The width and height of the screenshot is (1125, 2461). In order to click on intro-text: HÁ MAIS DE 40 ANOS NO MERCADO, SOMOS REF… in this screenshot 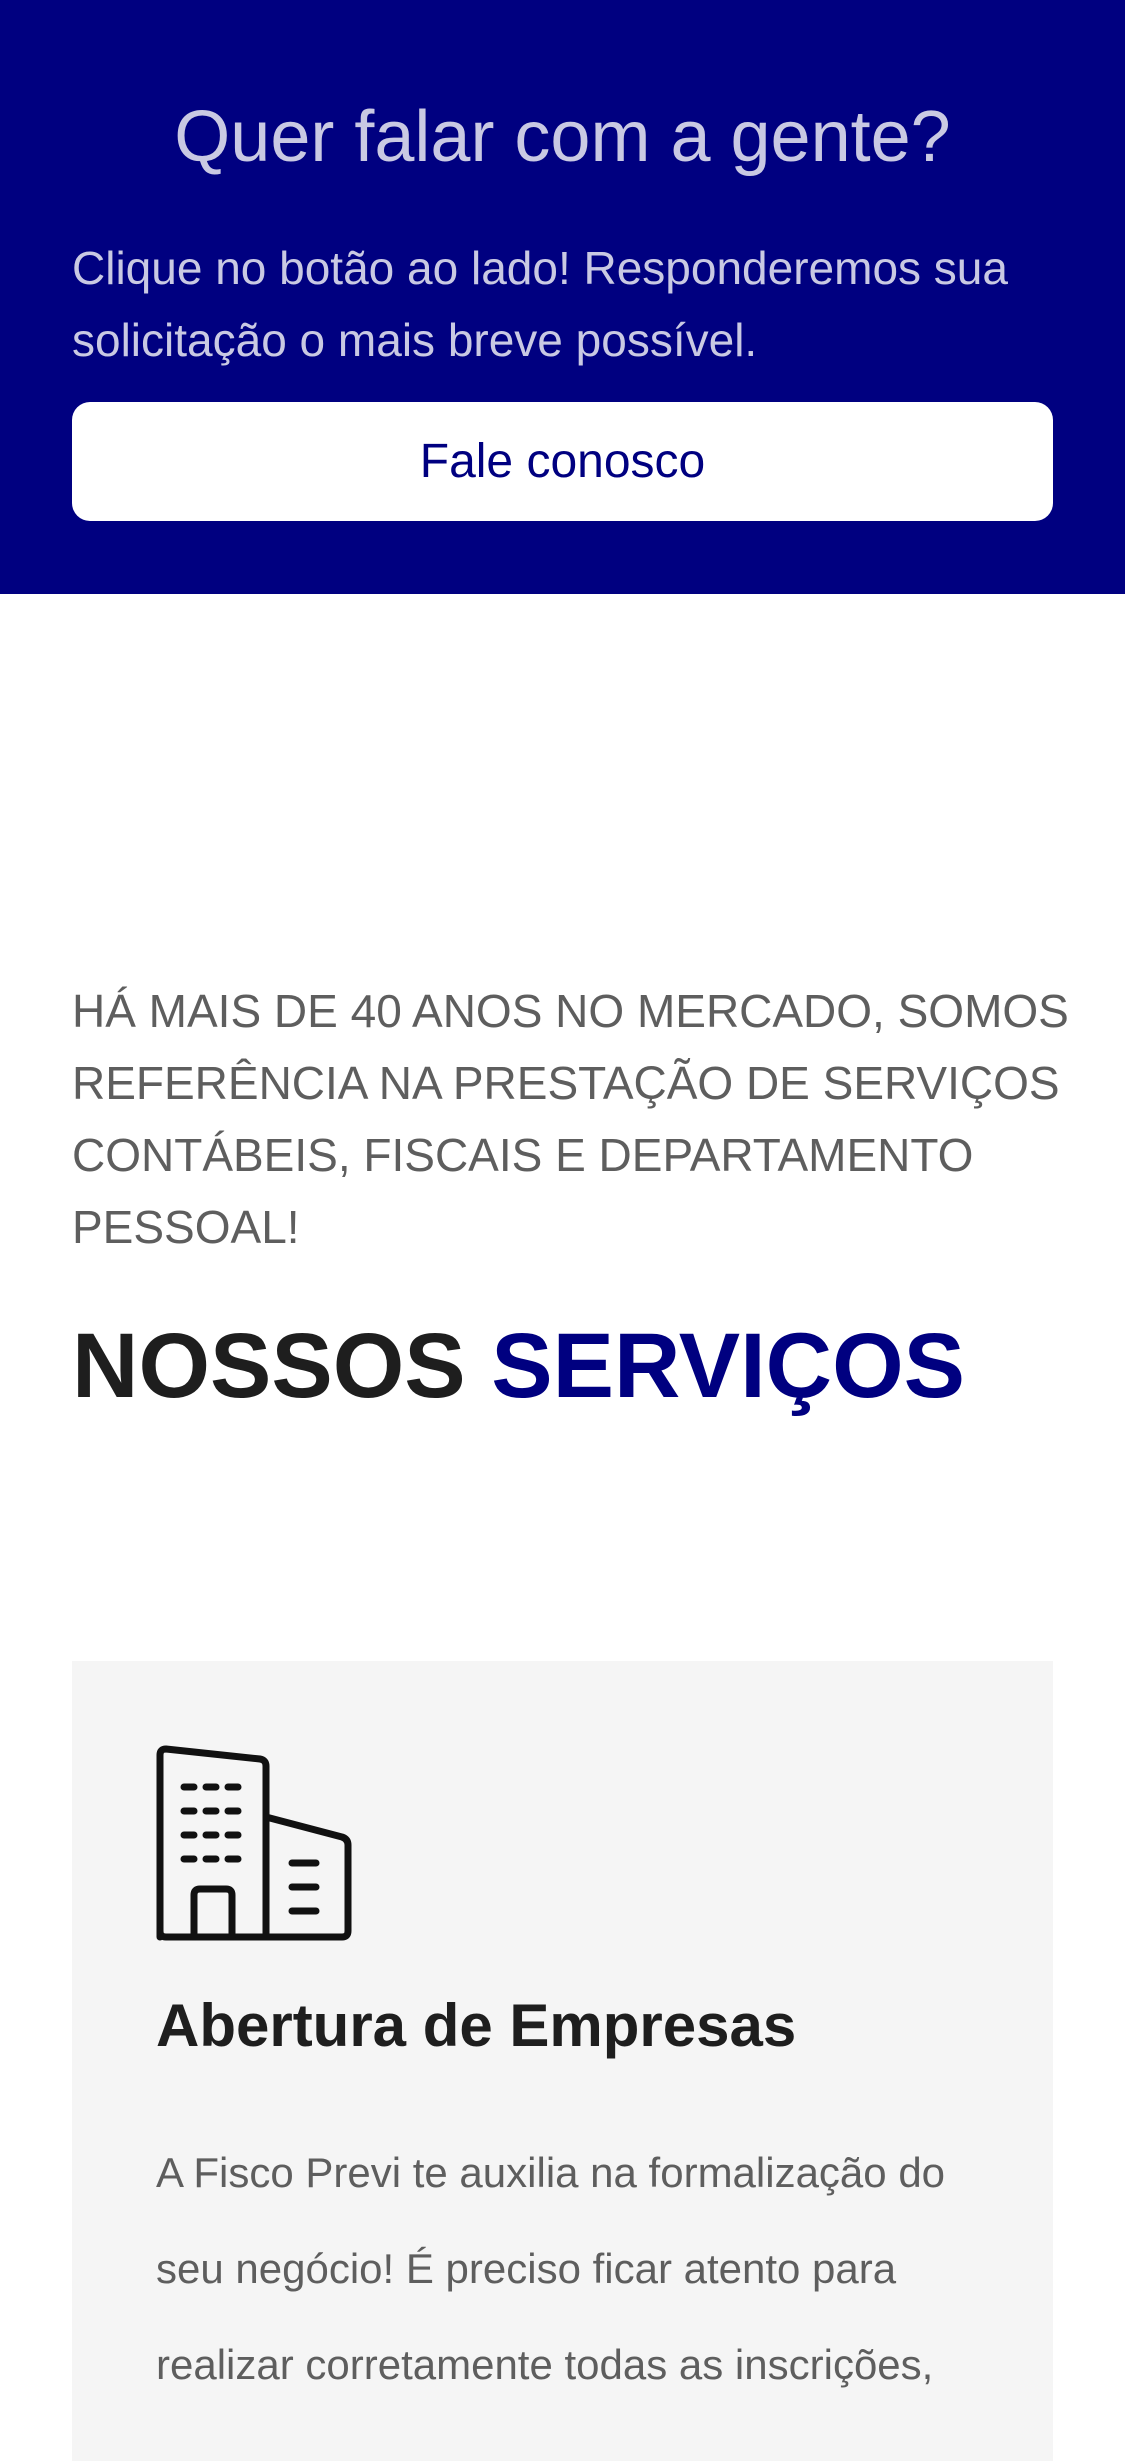, I will do `click(570, 1119)`.